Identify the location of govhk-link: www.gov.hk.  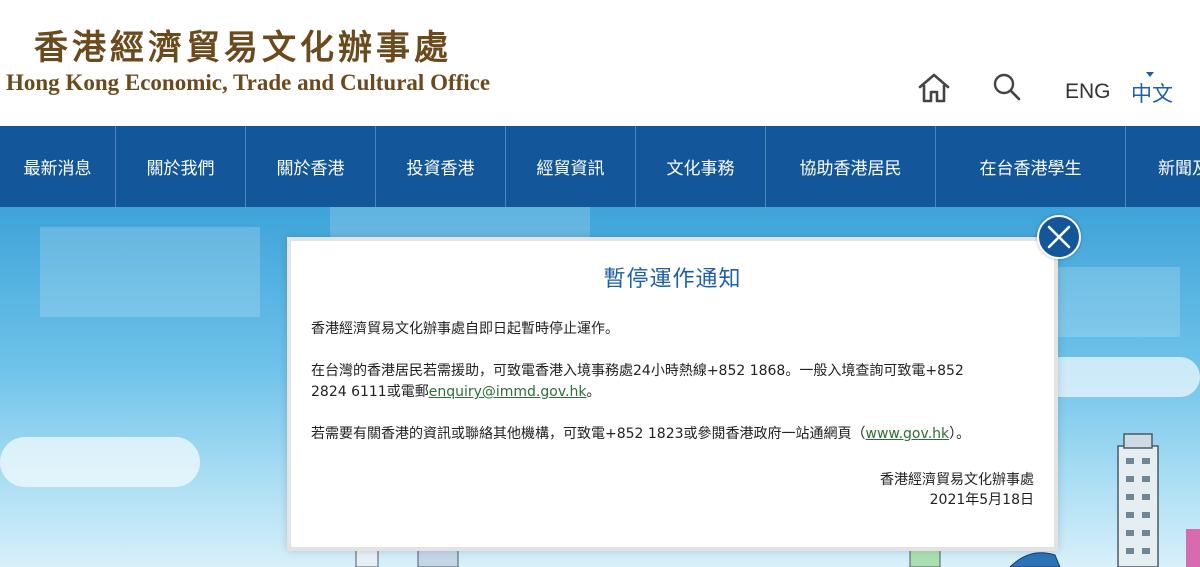
(908, 434).